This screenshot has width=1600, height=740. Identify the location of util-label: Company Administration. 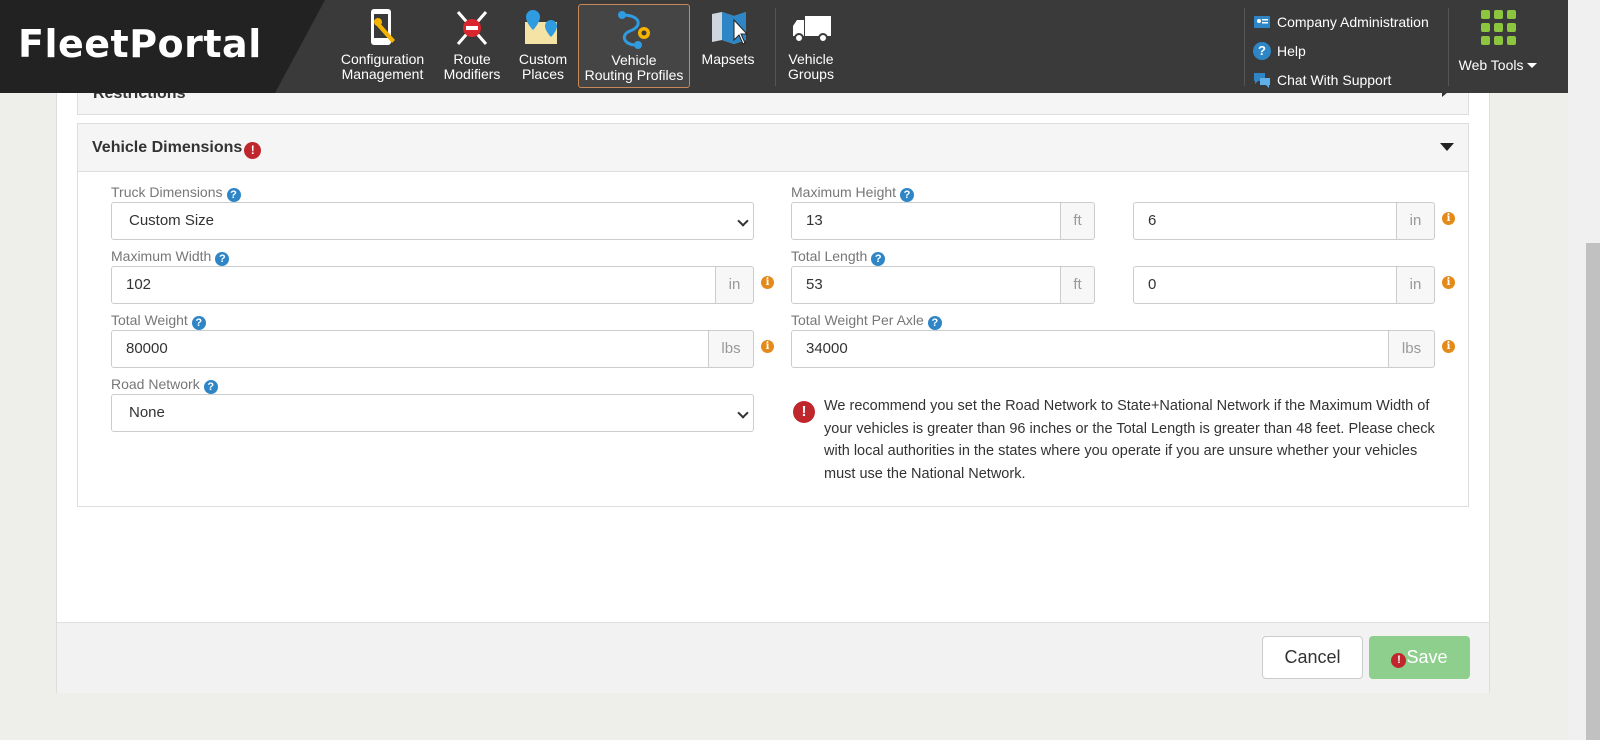
(1353, 21).